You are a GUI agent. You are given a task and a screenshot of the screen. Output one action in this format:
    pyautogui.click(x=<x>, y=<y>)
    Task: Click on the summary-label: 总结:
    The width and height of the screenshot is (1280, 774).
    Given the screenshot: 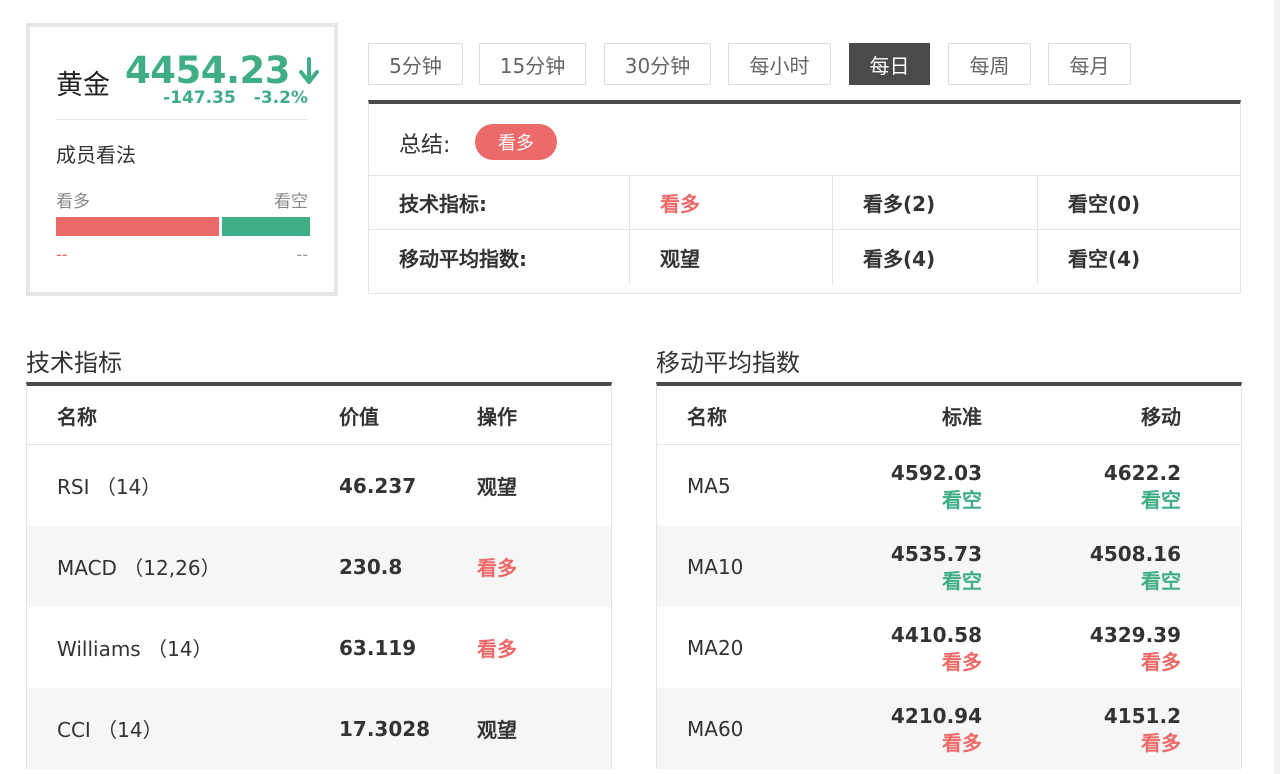 What is the action you would take?
    pyautogui.click(x=425, y=145)
    